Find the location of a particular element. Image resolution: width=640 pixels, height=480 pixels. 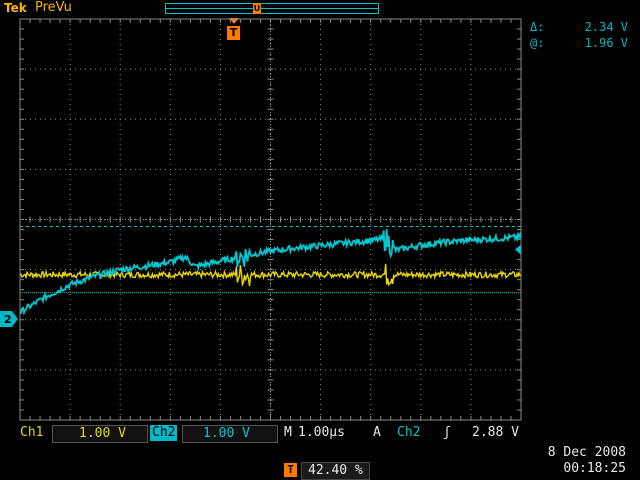

datetime: 8 Dec 2008 00:18:25 is located at coordinates (587, 461).